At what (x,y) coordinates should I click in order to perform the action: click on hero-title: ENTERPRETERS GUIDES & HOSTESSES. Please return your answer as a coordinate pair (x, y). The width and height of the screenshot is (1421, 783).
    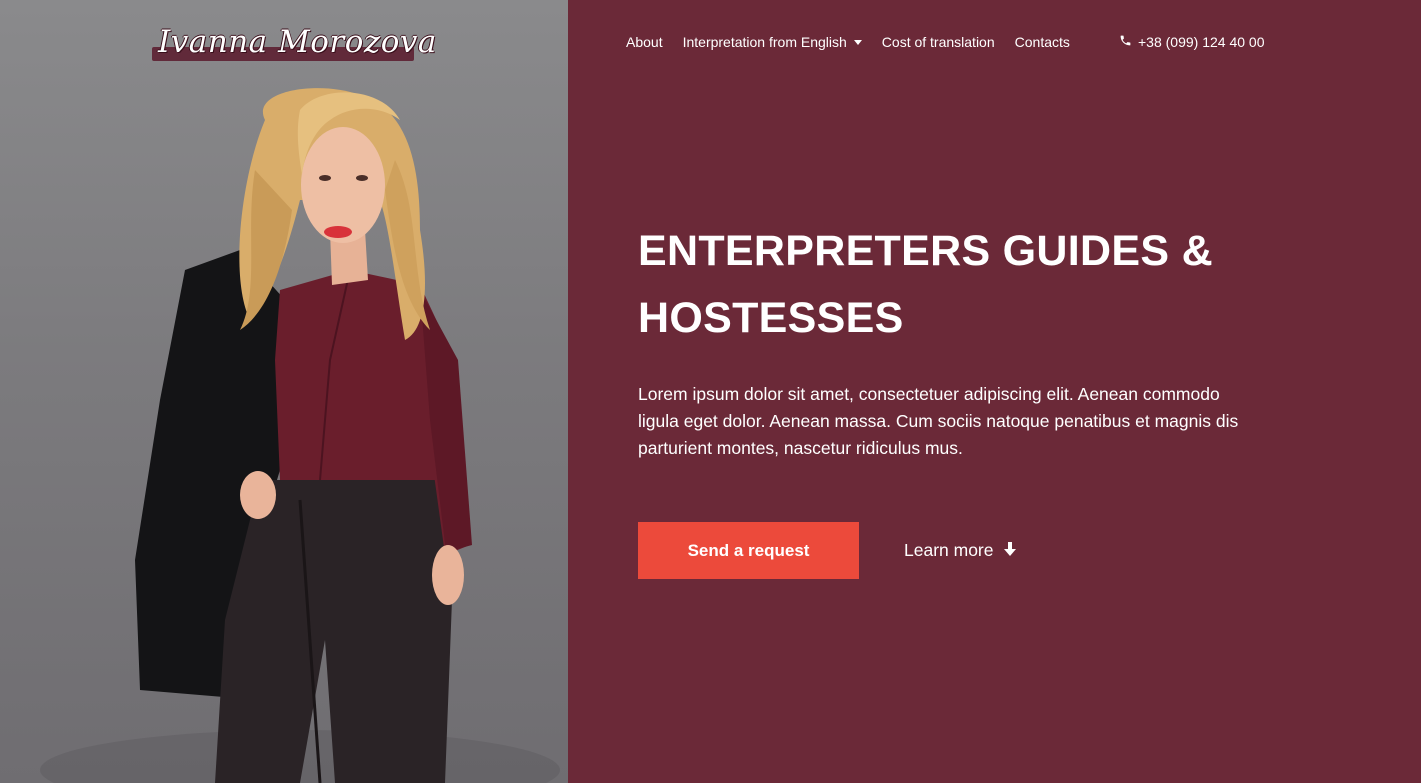
    Looking at the image, I should click on (925, 284).